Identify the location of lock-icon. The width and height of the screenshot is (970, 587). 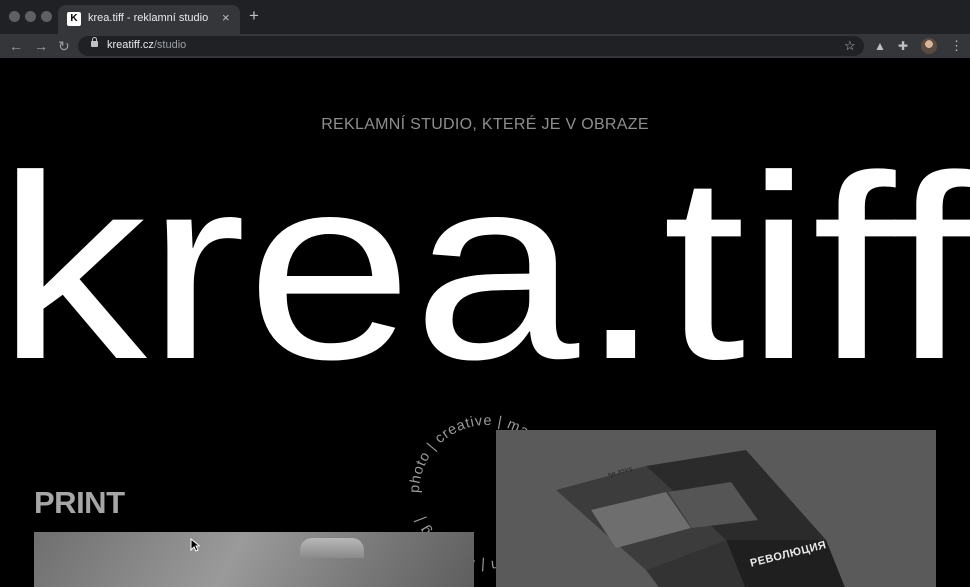
(94, 42).